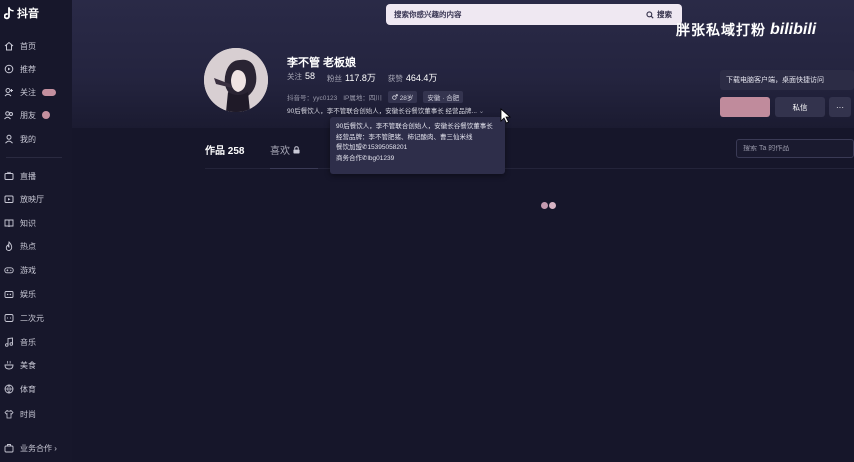 This screenshot has height=462, width=854. What do you see at coordinates (404, 137) in the screenshot?
I see `bio-popup-line: 经营品牌：李不管肥猪、柿记酸肉、曹三仙米线` at bounding box center [404, 137].